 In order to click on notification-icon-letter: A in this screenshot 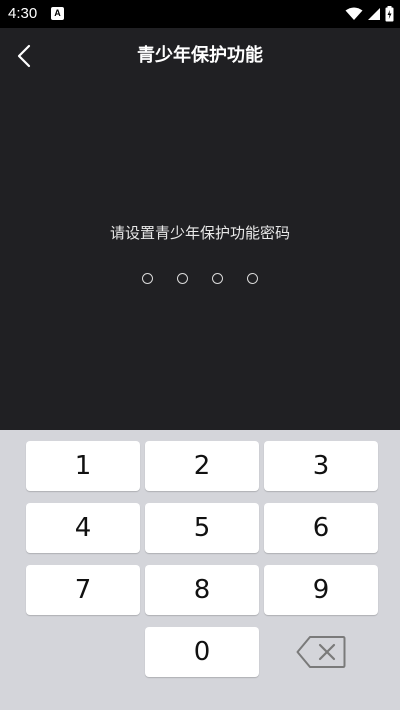, I will do `click(57, 13)`.